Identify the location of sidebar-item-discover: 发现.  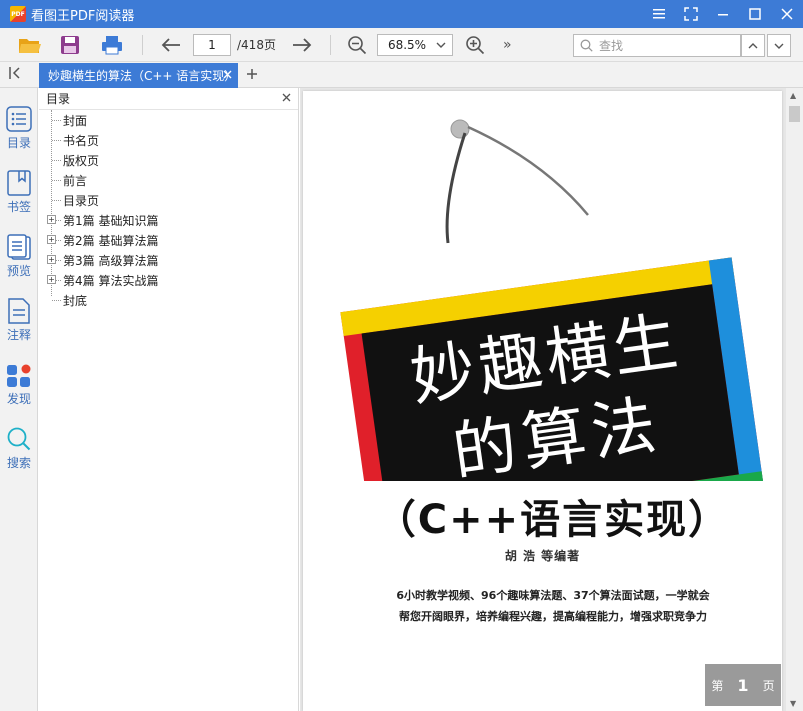
(19, 384).